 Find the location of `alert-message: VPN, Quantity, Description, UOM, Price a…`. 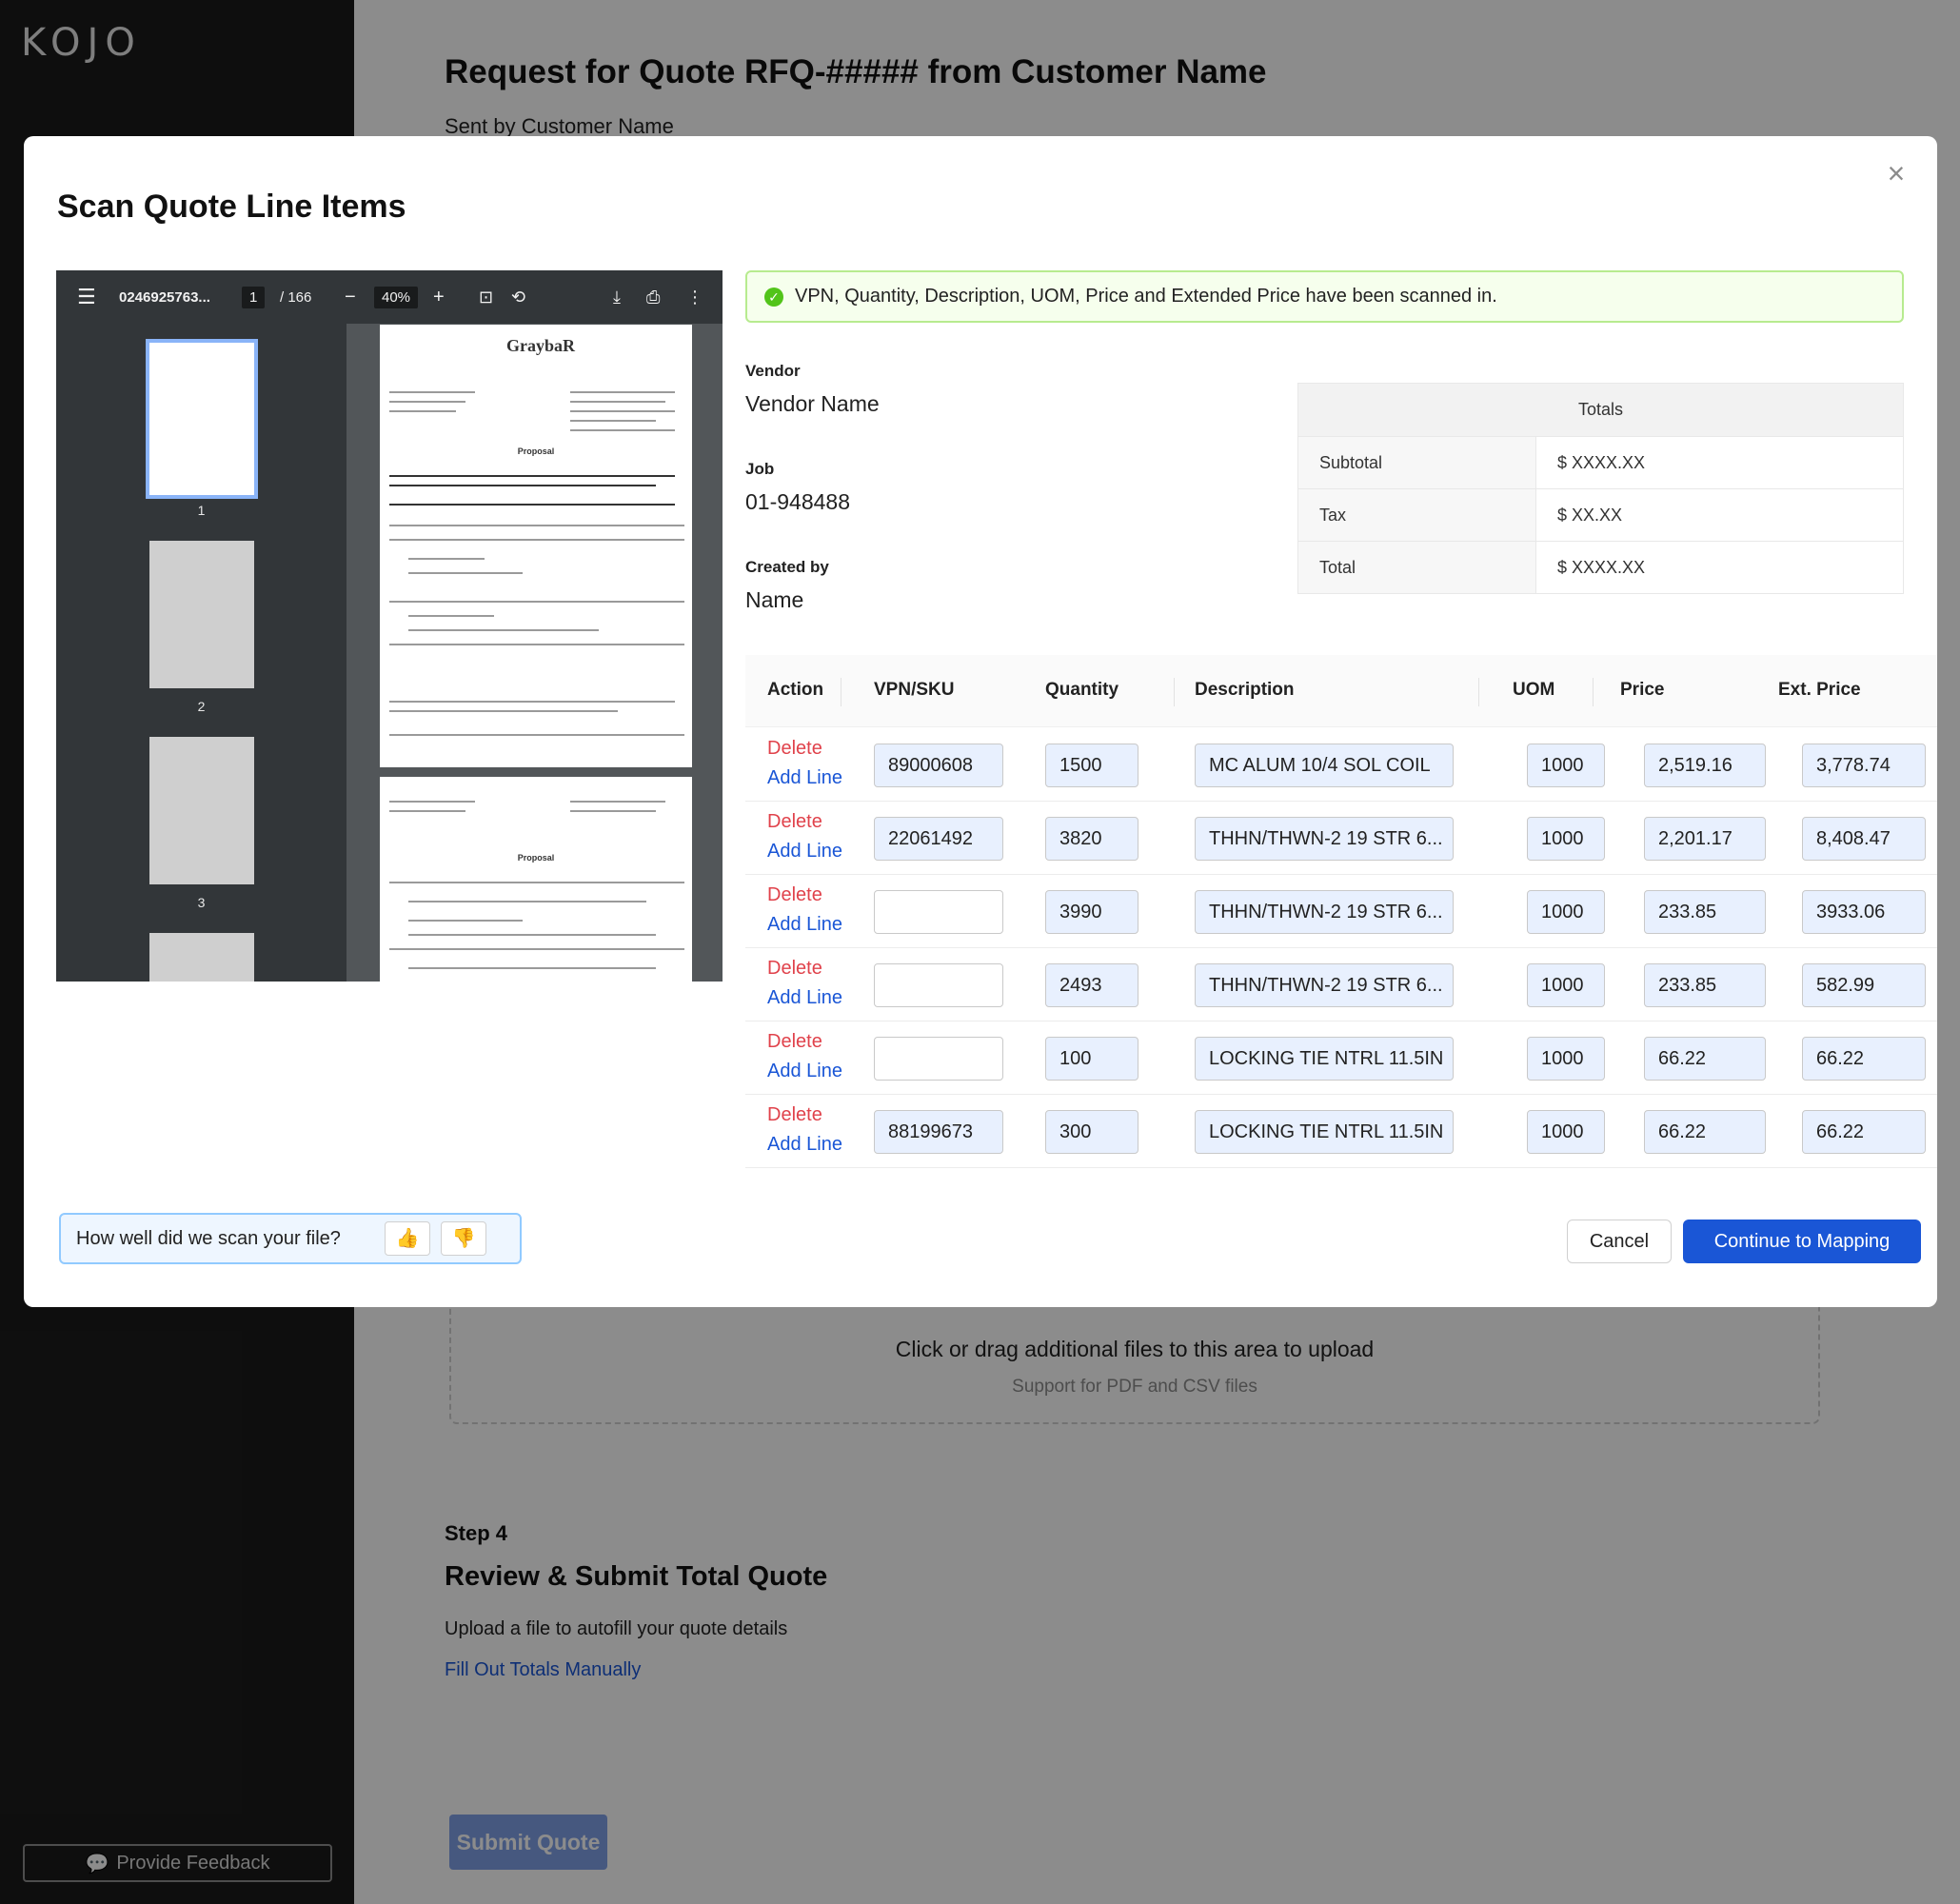

alert-message: VPN, Quantity, Description, UOM, Price a… is located at coordinates (1146, 296).